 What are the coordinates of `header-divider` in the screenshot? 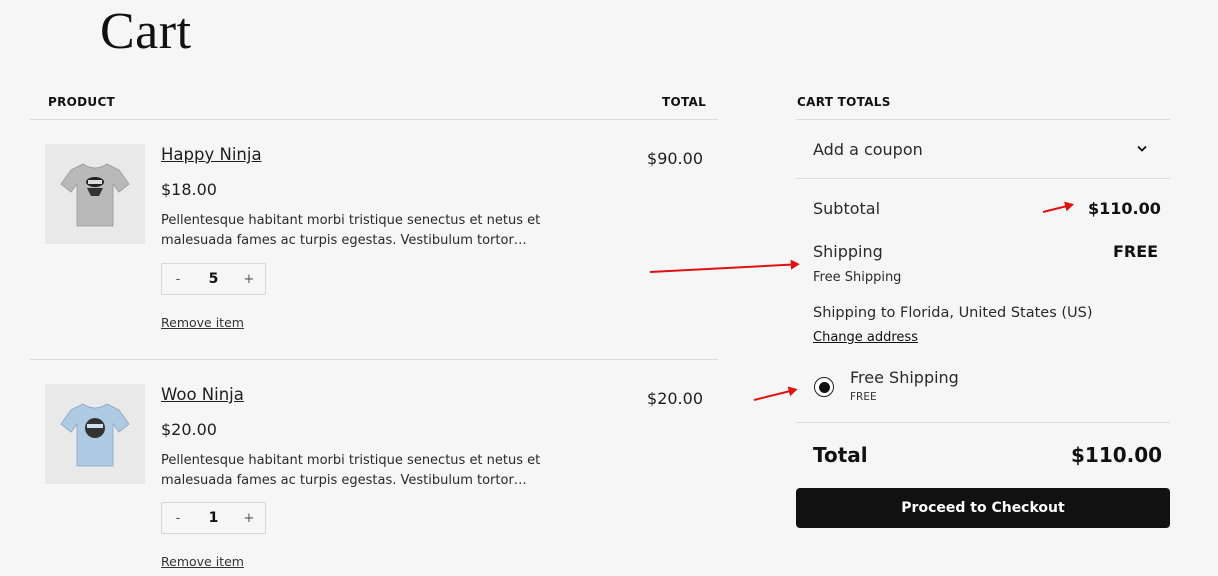 It's located at (374, 119).